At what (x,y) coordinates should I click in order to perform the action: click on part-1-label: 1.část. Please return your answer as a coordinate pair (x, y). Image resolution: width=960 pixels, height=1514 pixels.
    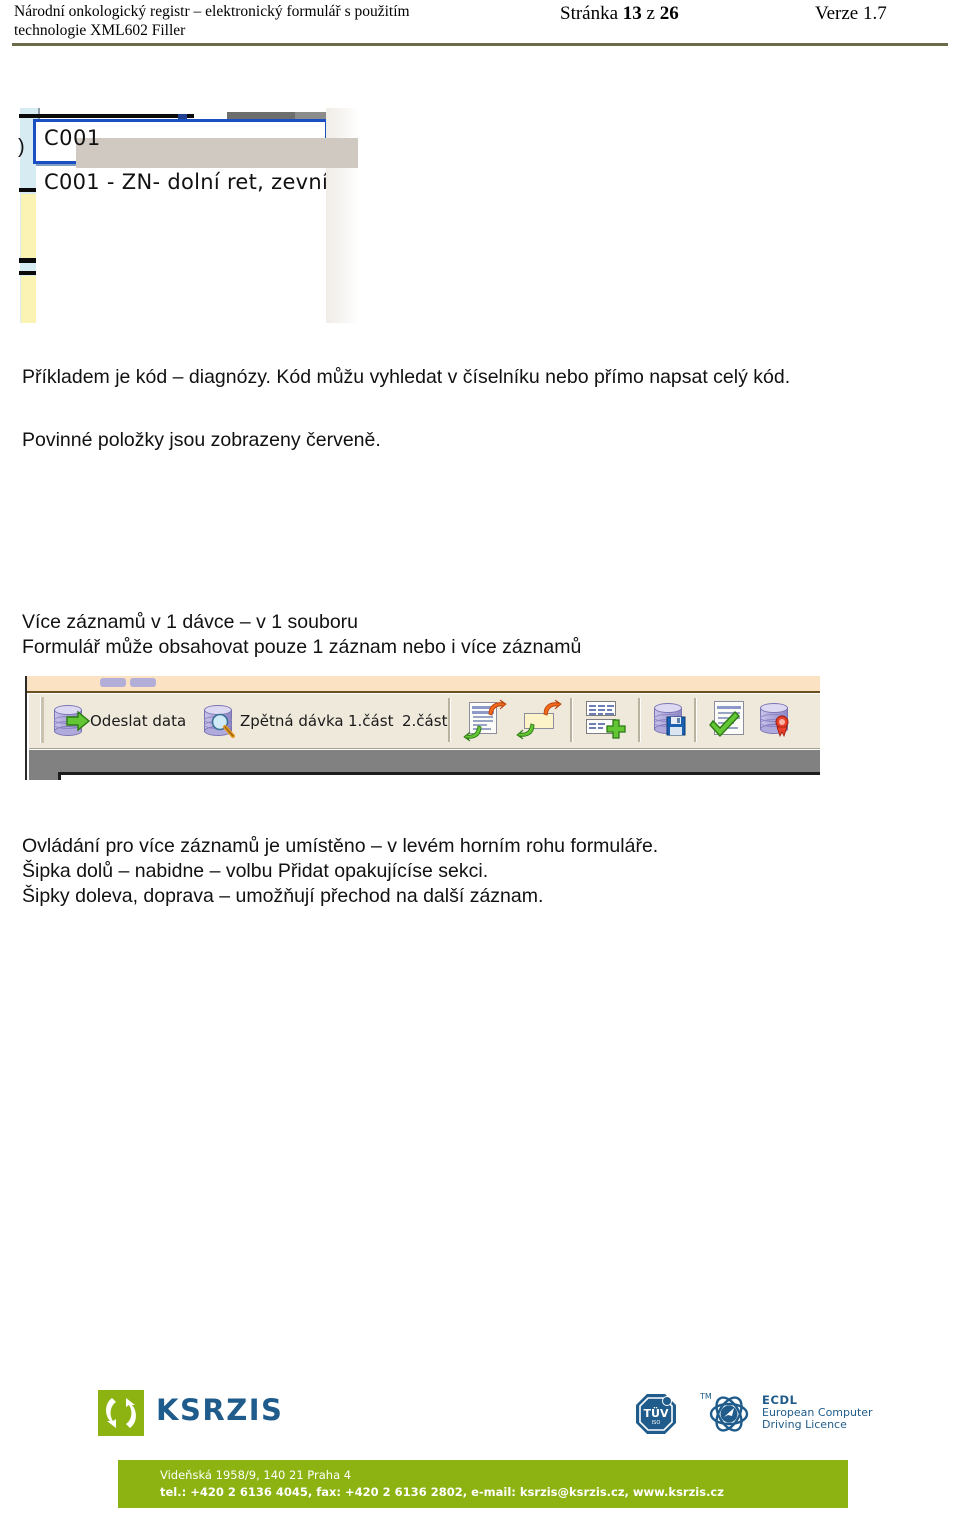
    Looking at the image, I should click on (370, 721).